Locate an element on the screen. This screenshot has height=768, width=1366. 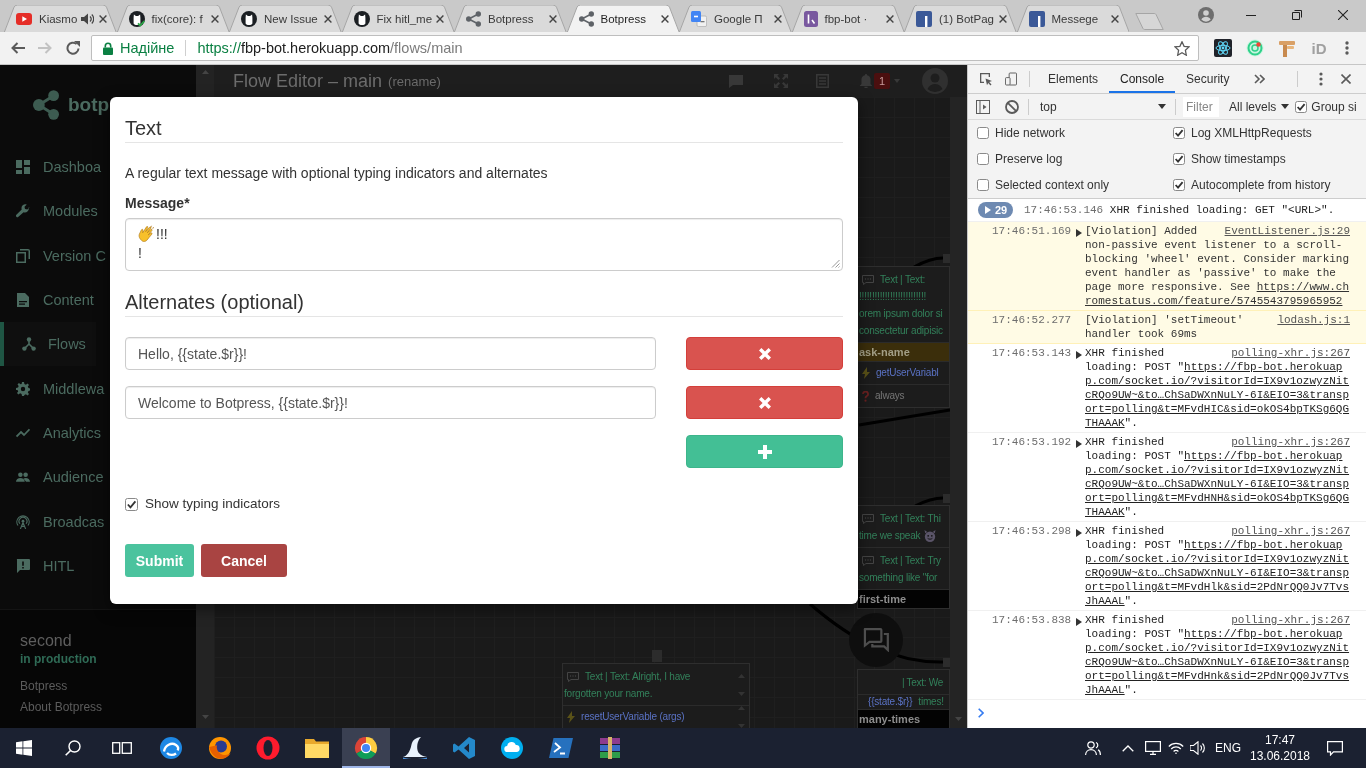
target-icon is located at coordinates (1255, 48).